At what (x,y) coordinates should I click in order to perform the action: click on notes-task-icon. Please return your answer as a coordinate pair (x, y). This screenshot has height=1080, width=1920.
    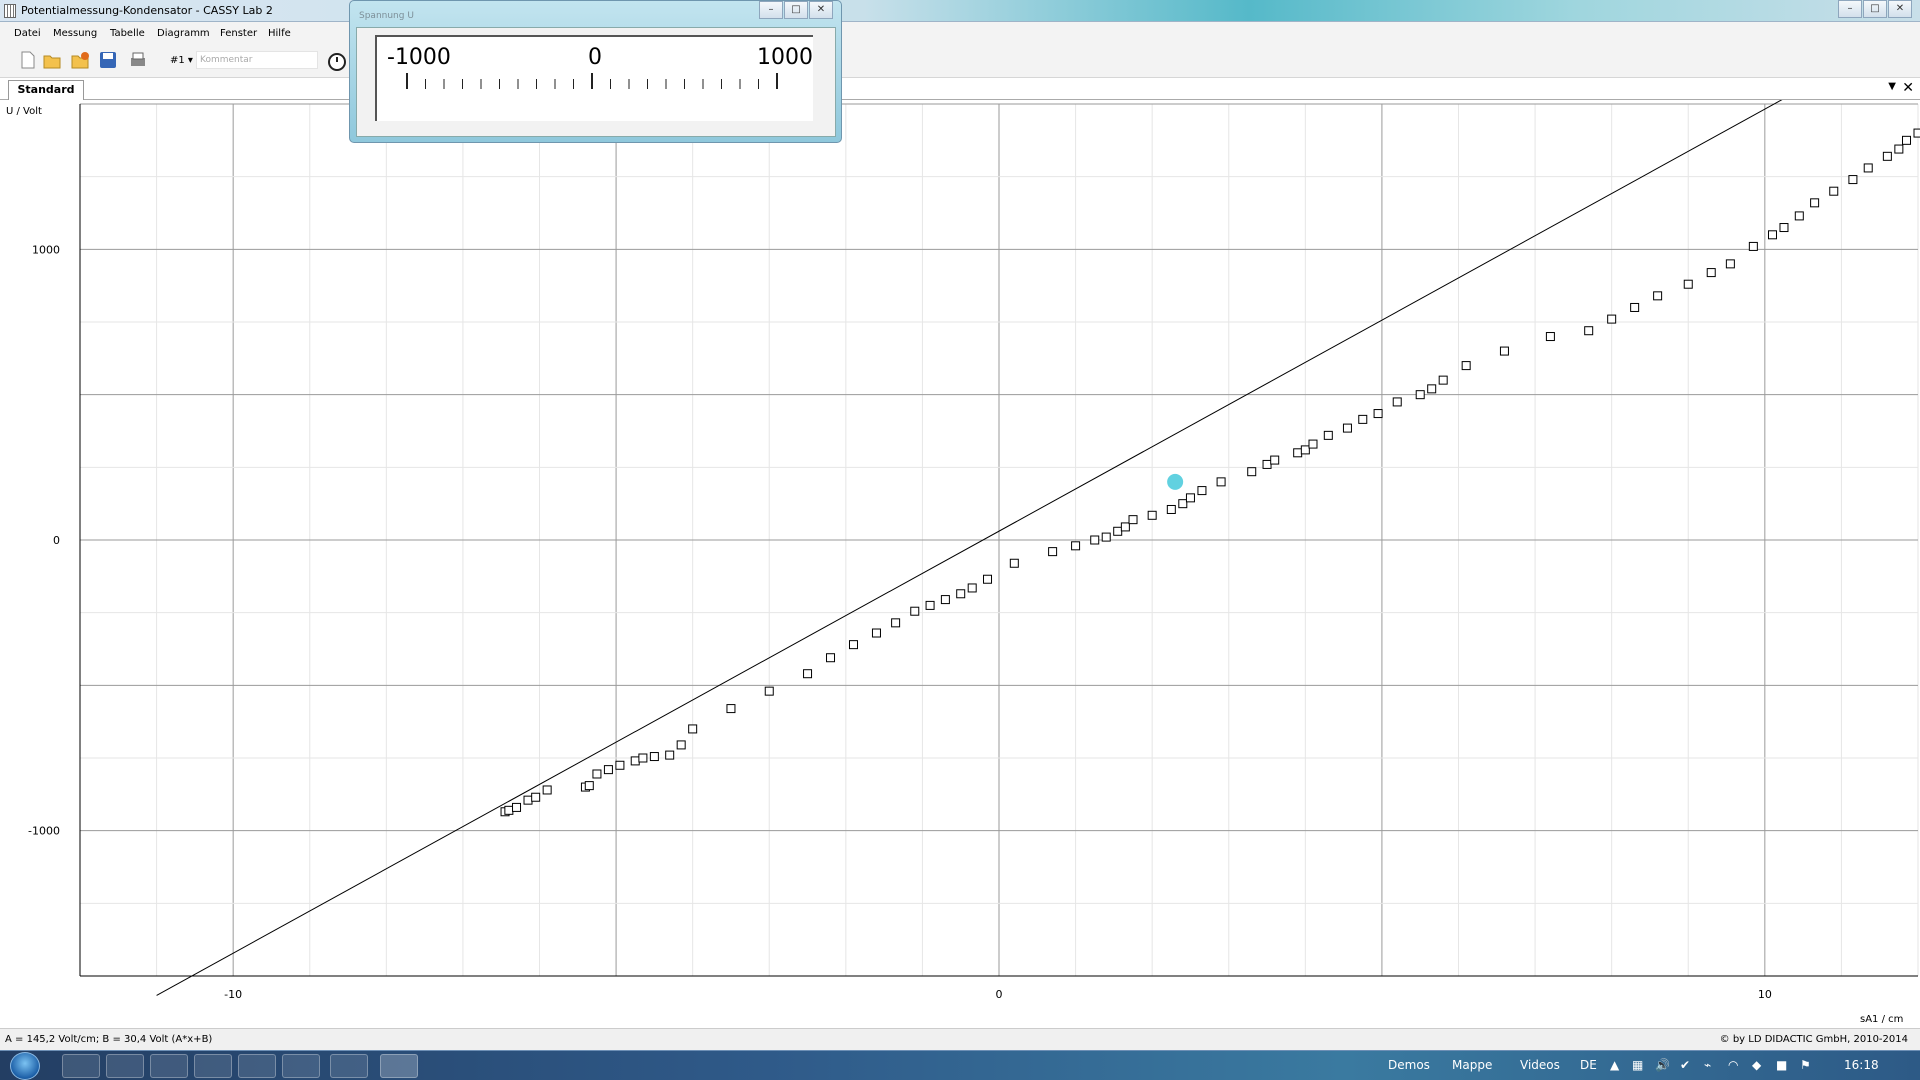
    Looking at the image, I should click on (301, 1066).